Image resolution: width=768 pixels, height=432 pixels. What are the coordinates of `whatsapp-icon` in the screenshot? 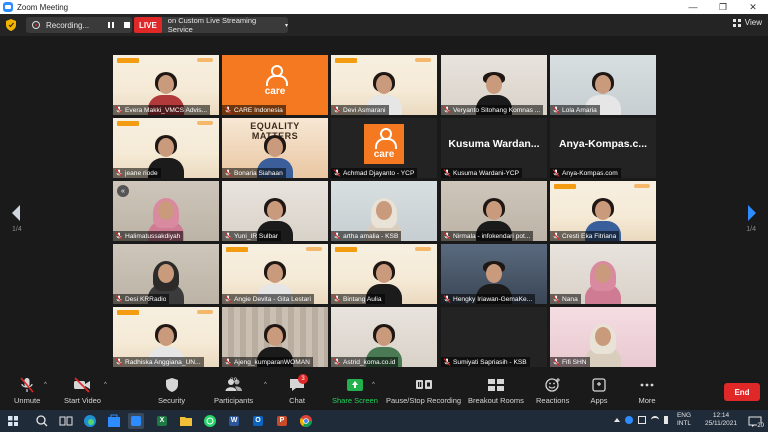 It's located at (210, 421).